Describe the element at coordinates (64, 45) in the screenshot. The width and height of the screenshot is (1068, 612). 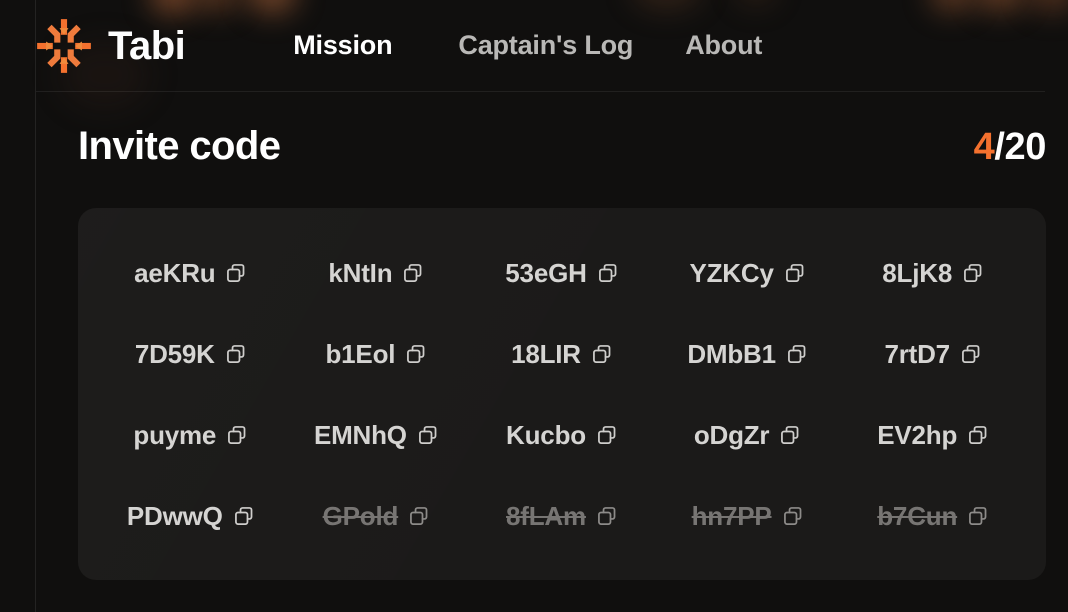
I see `tabi-starburst-logo-icon` at that location.